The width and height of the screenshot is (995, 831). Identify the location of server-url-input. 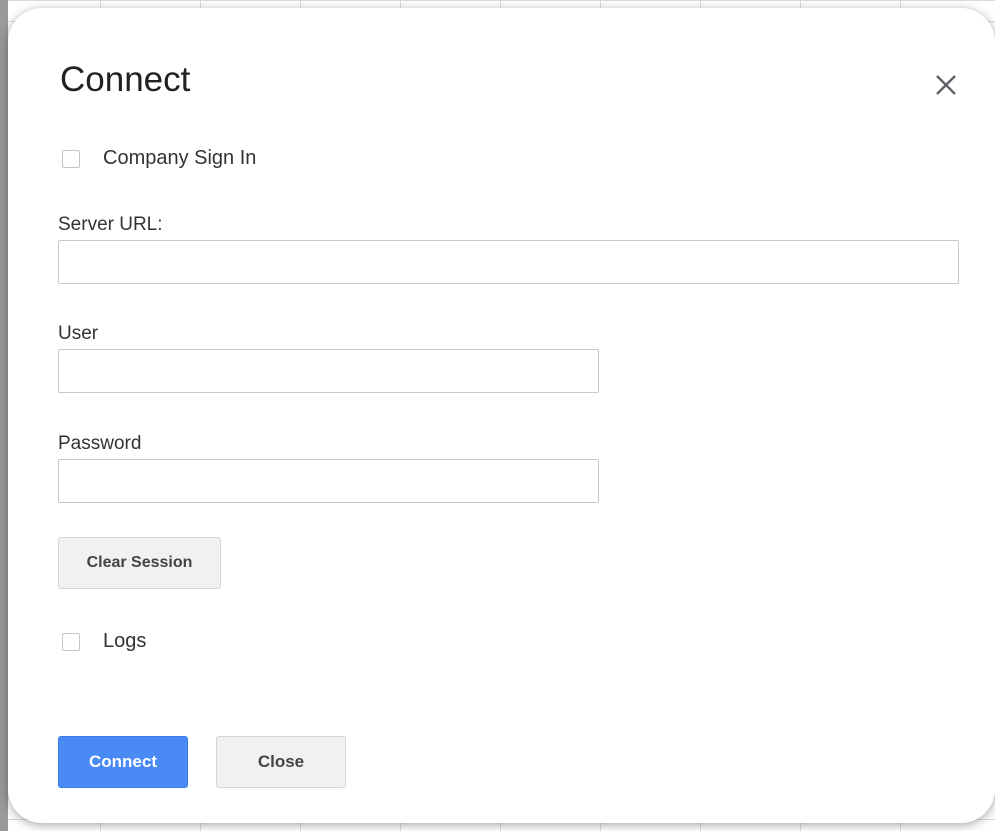
(508, 262).